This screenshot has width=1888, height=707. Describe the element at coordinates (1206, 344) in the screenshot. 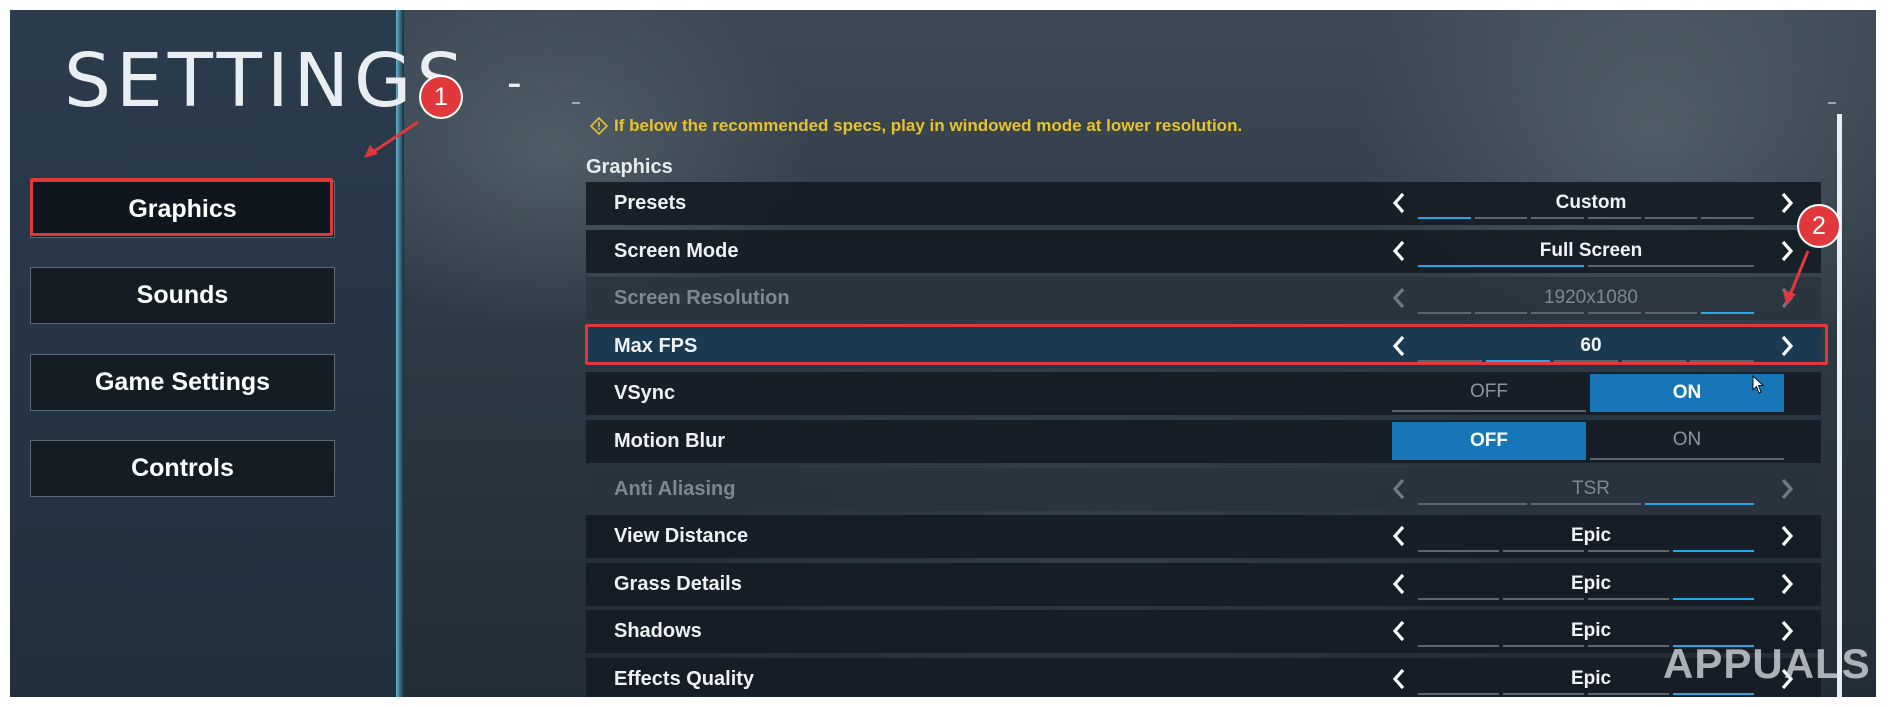

I see `highlight-max-fps-row` at that location.